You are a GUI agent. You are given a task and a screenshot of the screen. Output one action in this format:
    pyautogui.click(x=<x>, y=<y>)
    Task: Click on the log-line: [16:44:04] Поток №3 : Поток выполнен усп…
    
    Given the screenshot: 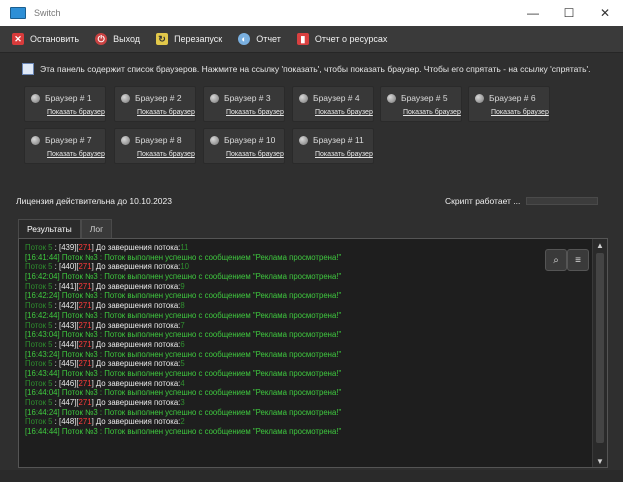 What is the action you would take?
    pyautogui.click(x=302, y=393)
    